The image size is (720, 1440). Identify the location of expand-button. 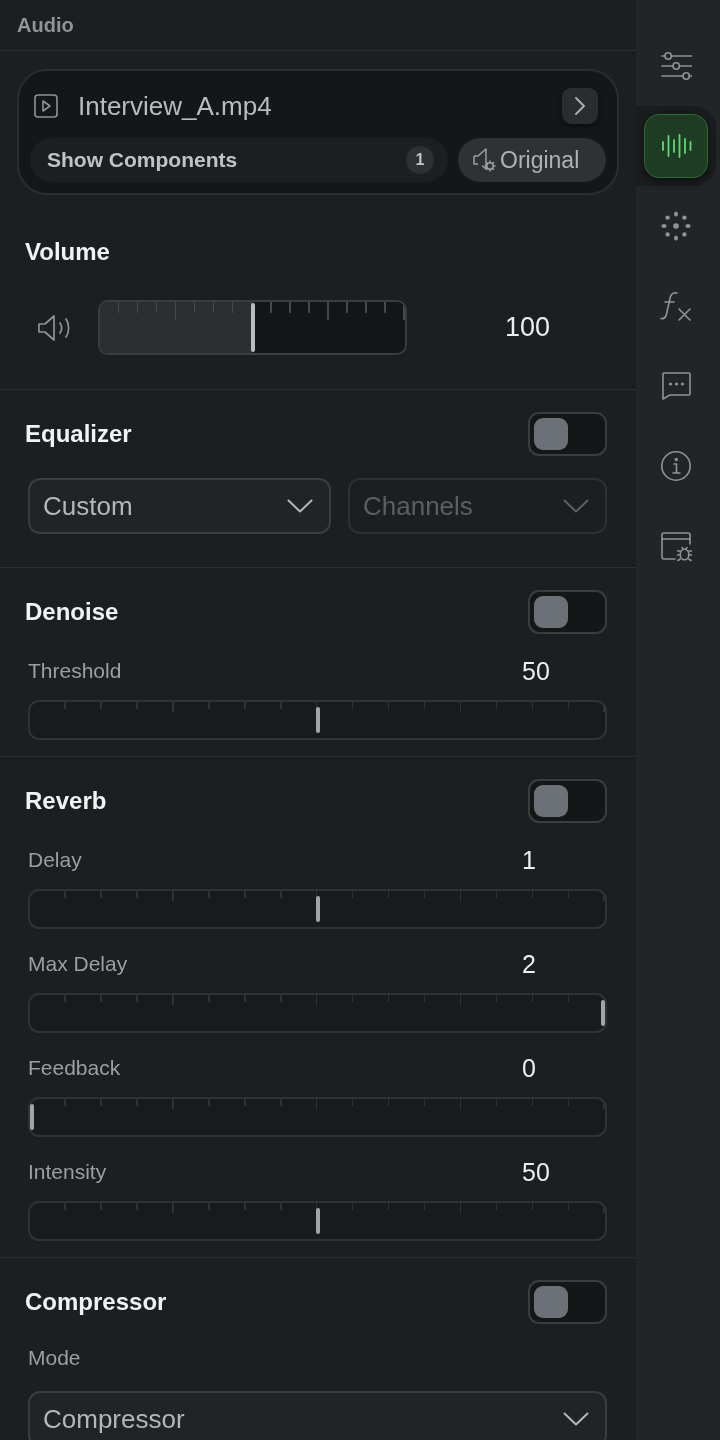
(580, 106).